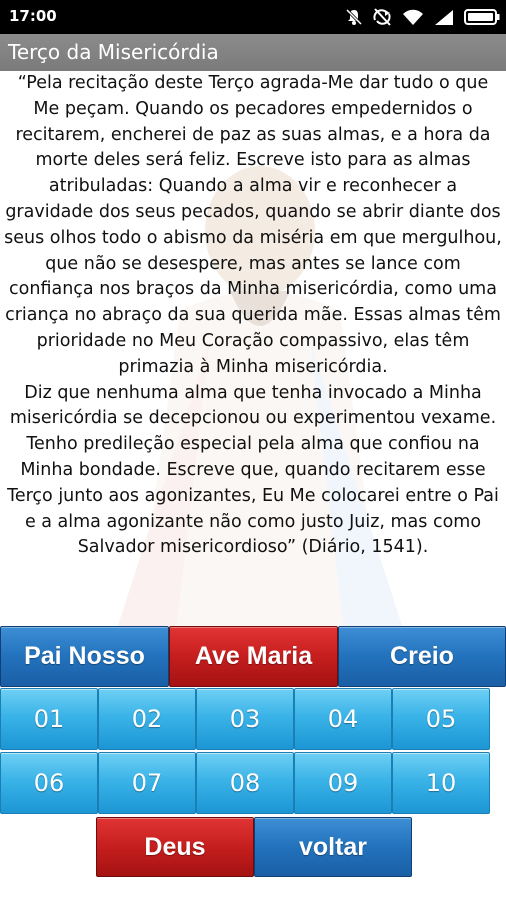  Describe the element at coordinates (245, 783) in the screenshot. I see `bead-08-button: 08` at that location.